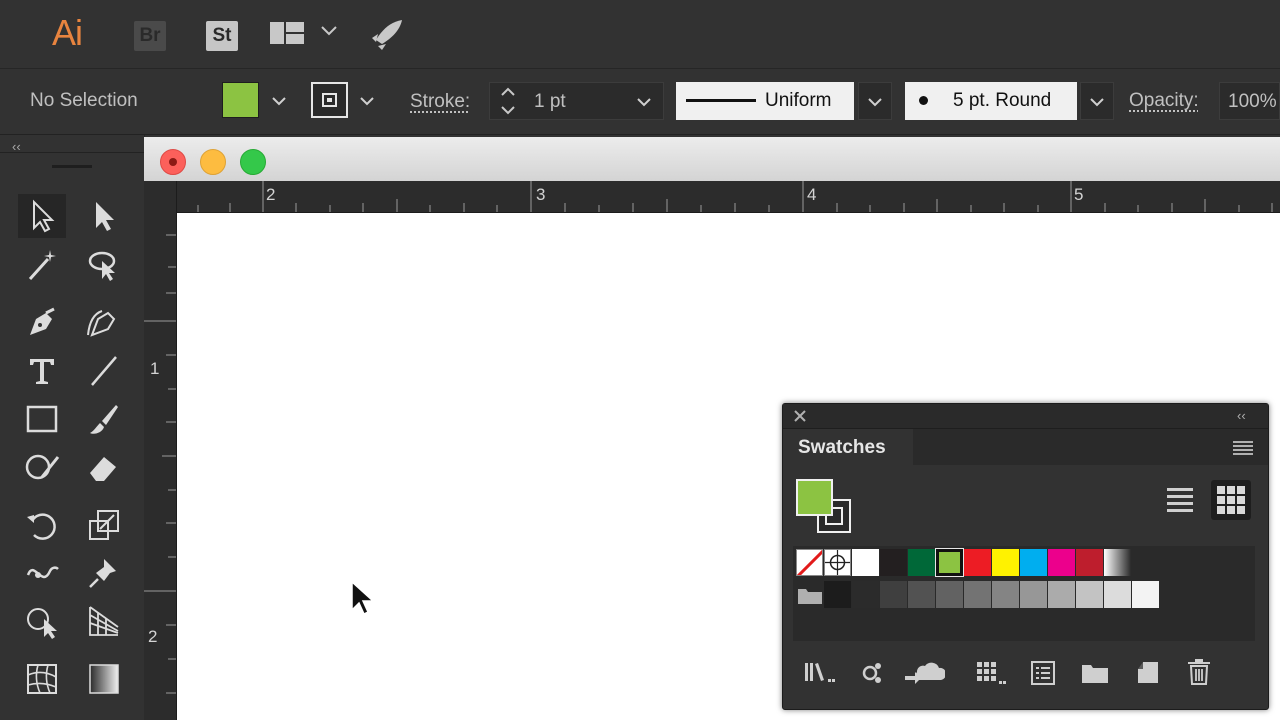 Image resolution: width=1280 pixels, height=720 pixels. I want to click on close-window-button, so click(173, 162).